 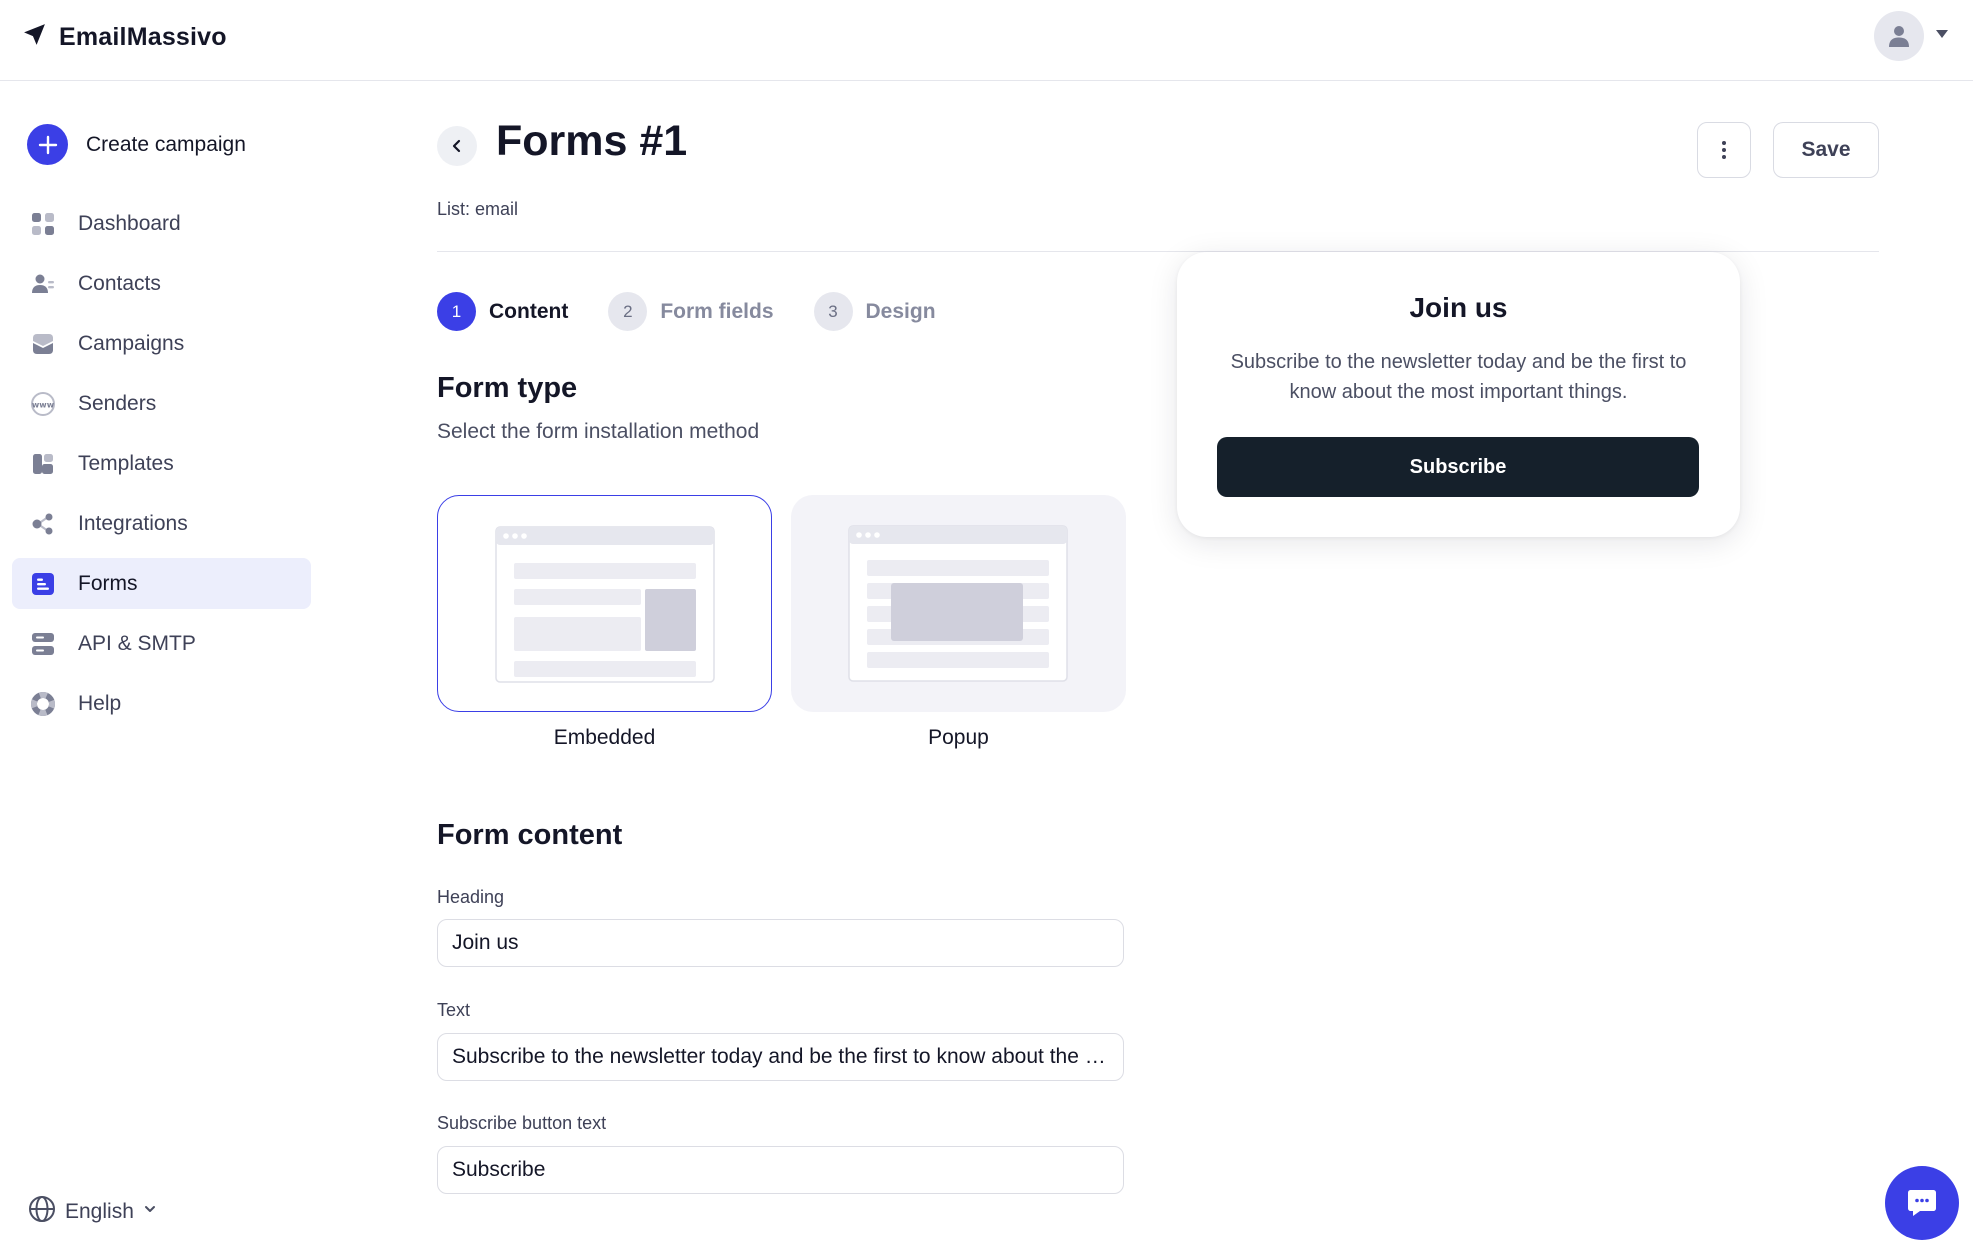 I want to click on chevron-left-icon, so click(x=456, y=146).